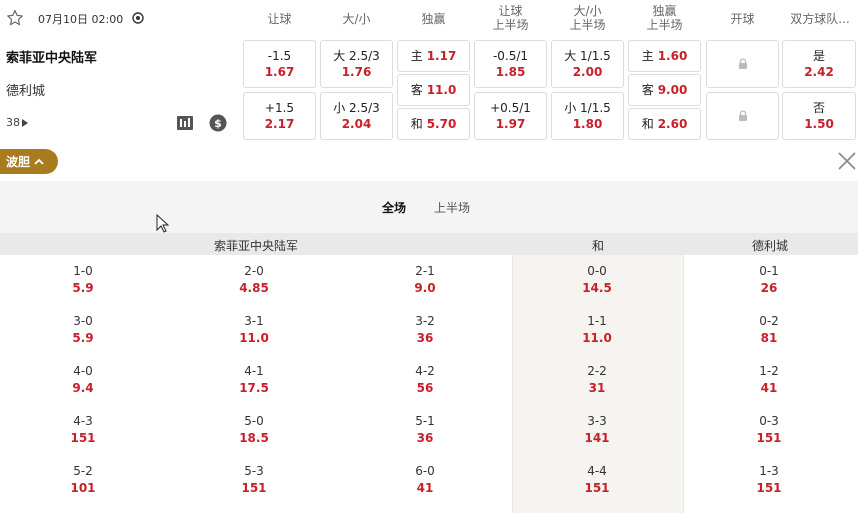 The width and height of the screenshot is (858, 513). What do you see at coordinates (769, 480) in the screenshot?
I see `score-cell-away: 1-3 151` at bounding box center [769, 480].